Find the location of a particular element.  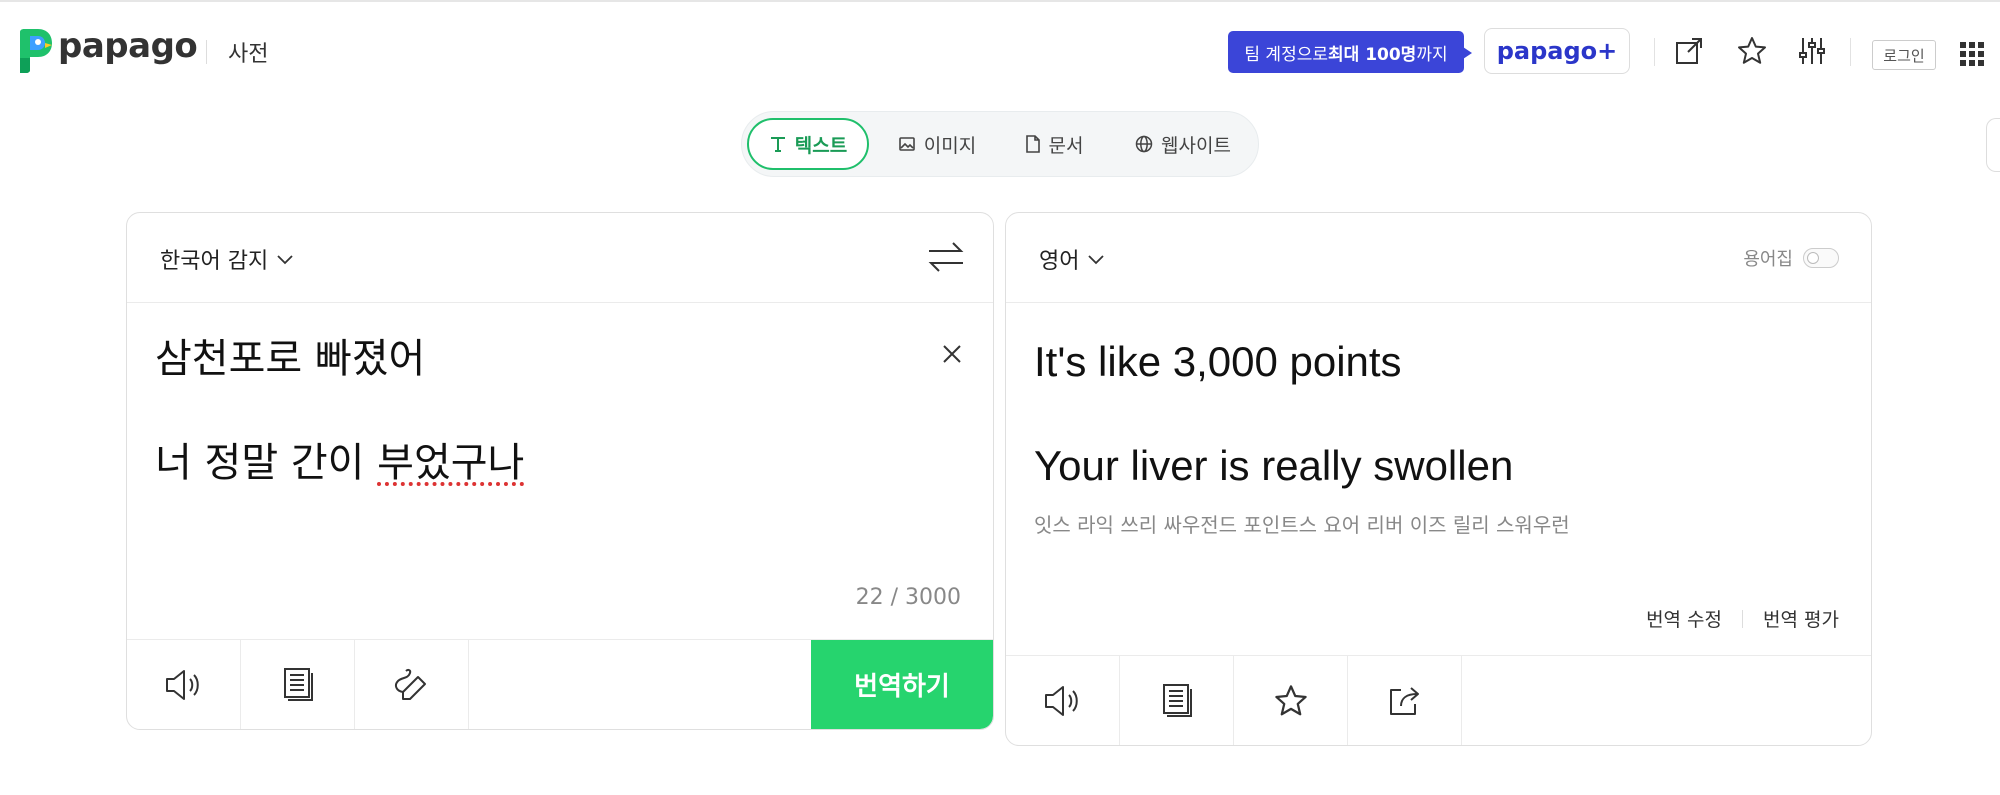

clear-text-icon is located at coordinates (952, 356).